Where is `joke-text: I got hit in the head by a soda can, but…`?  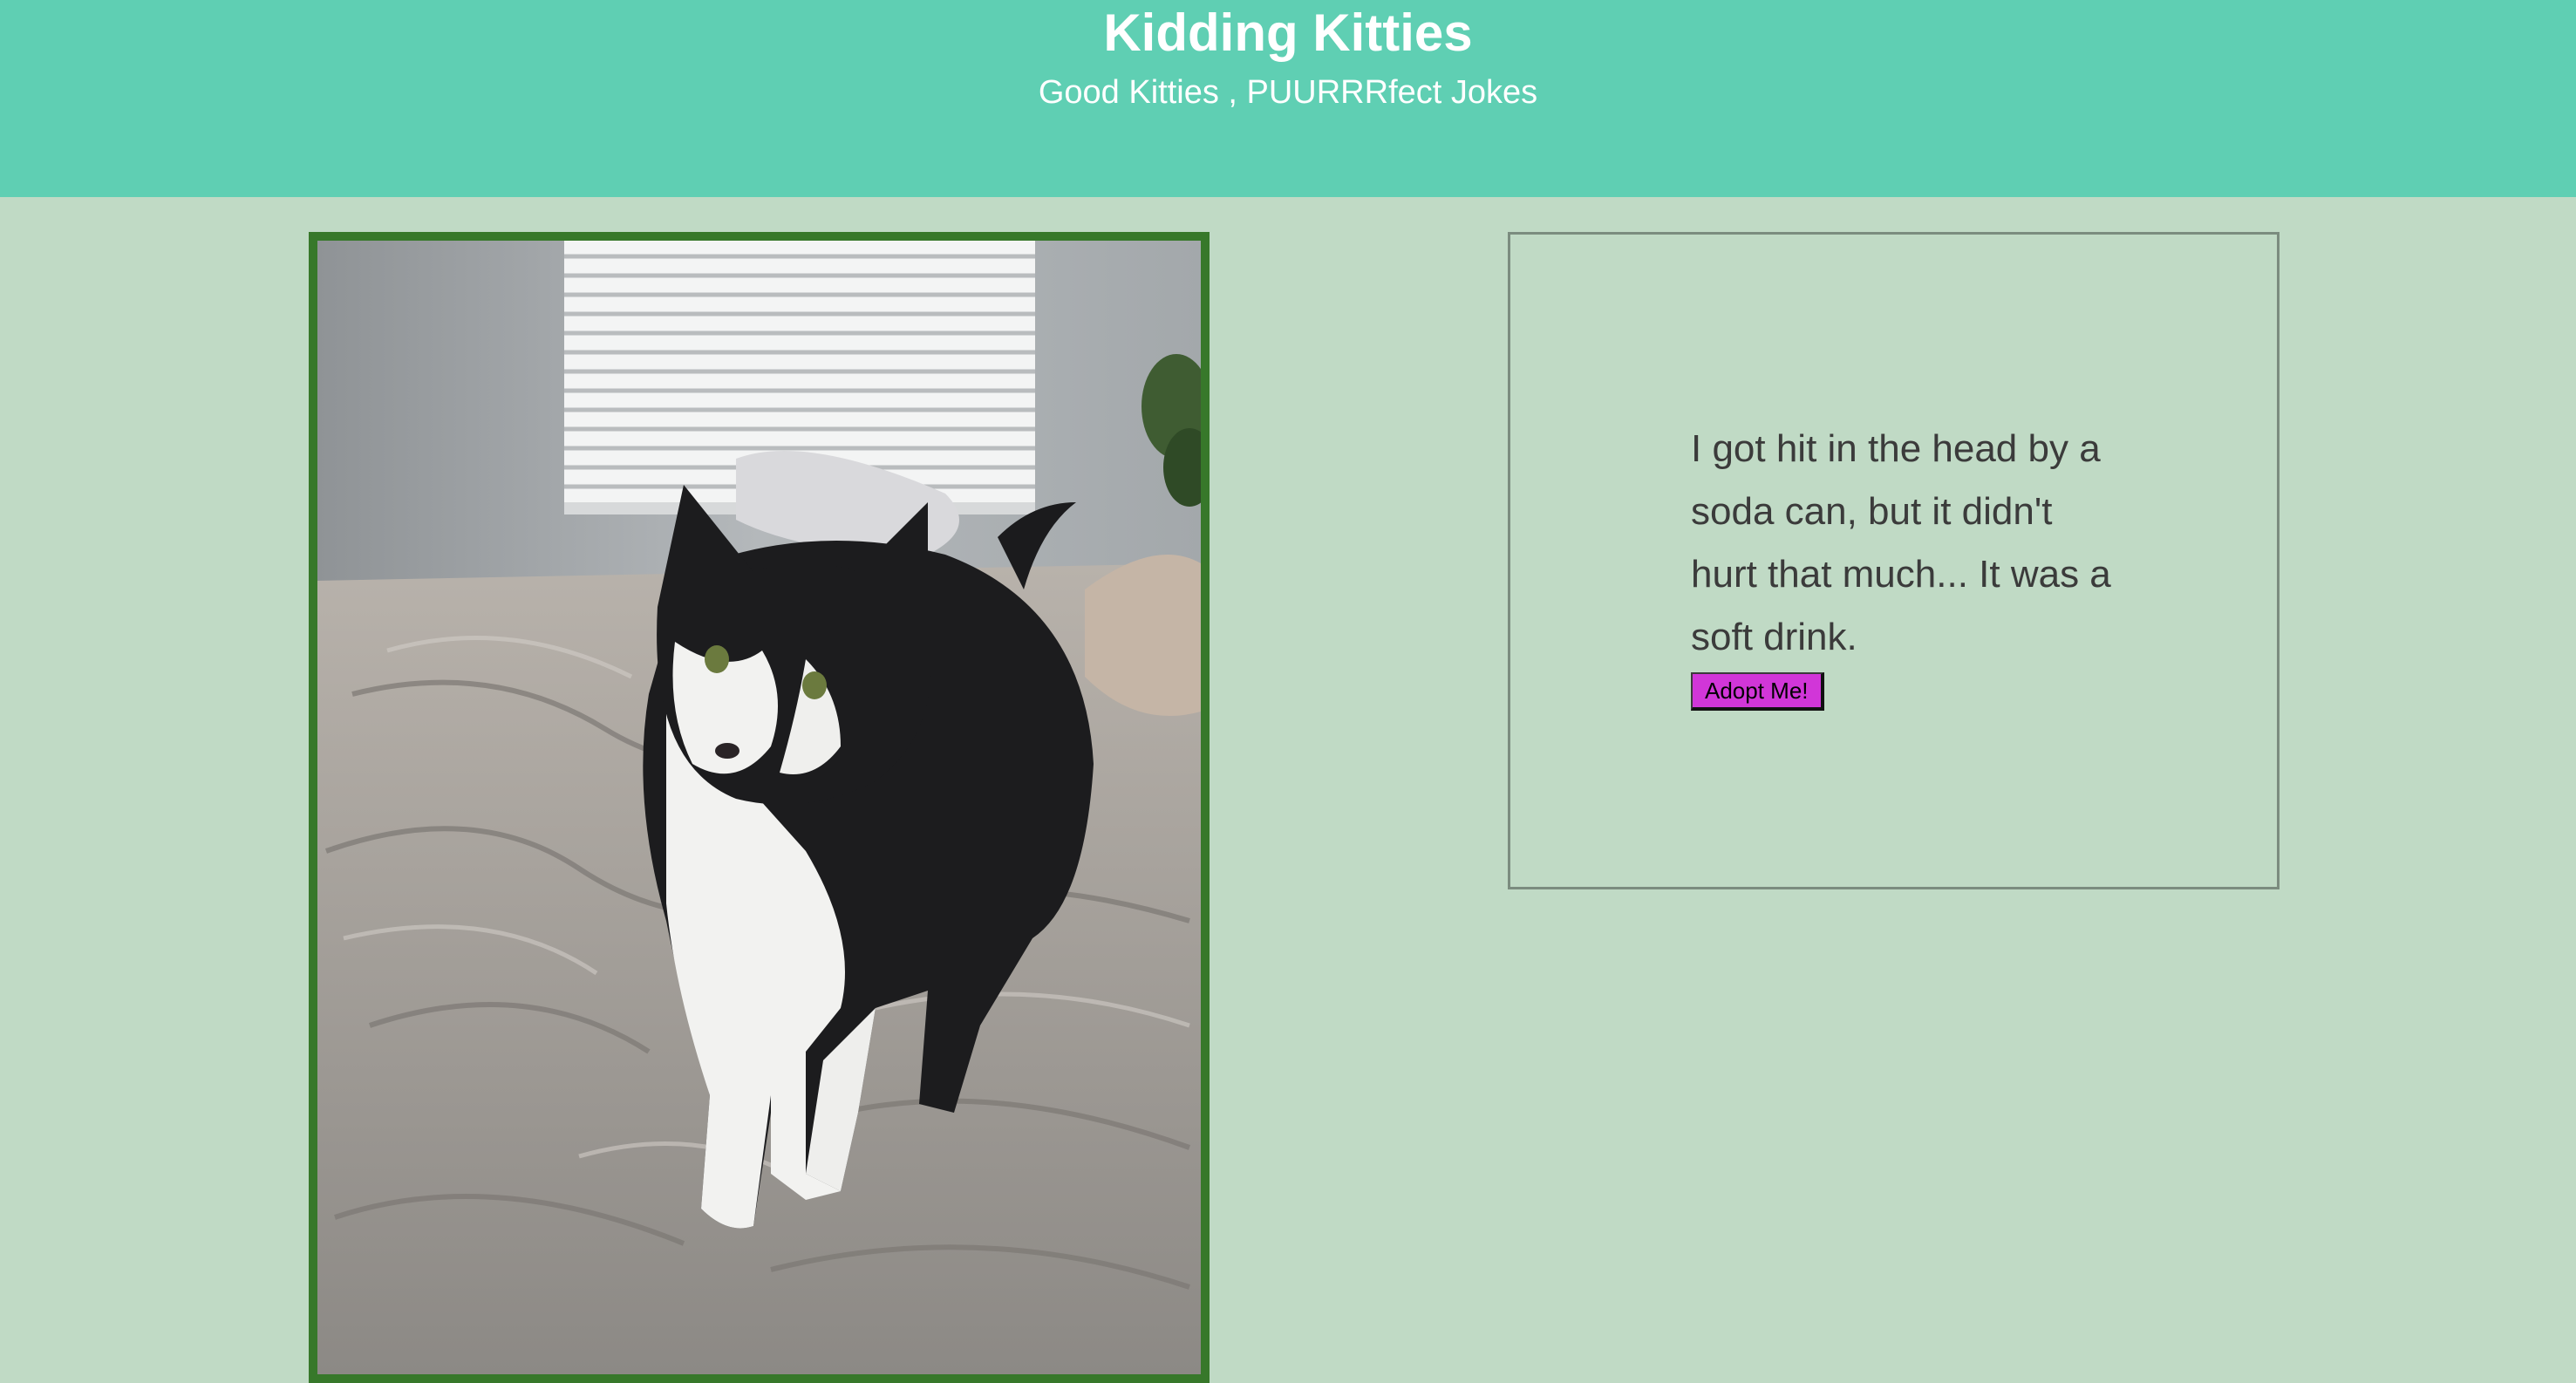 joke-text: I got hit in the head by a soda can, but… is located at coordinates (1901, 542).